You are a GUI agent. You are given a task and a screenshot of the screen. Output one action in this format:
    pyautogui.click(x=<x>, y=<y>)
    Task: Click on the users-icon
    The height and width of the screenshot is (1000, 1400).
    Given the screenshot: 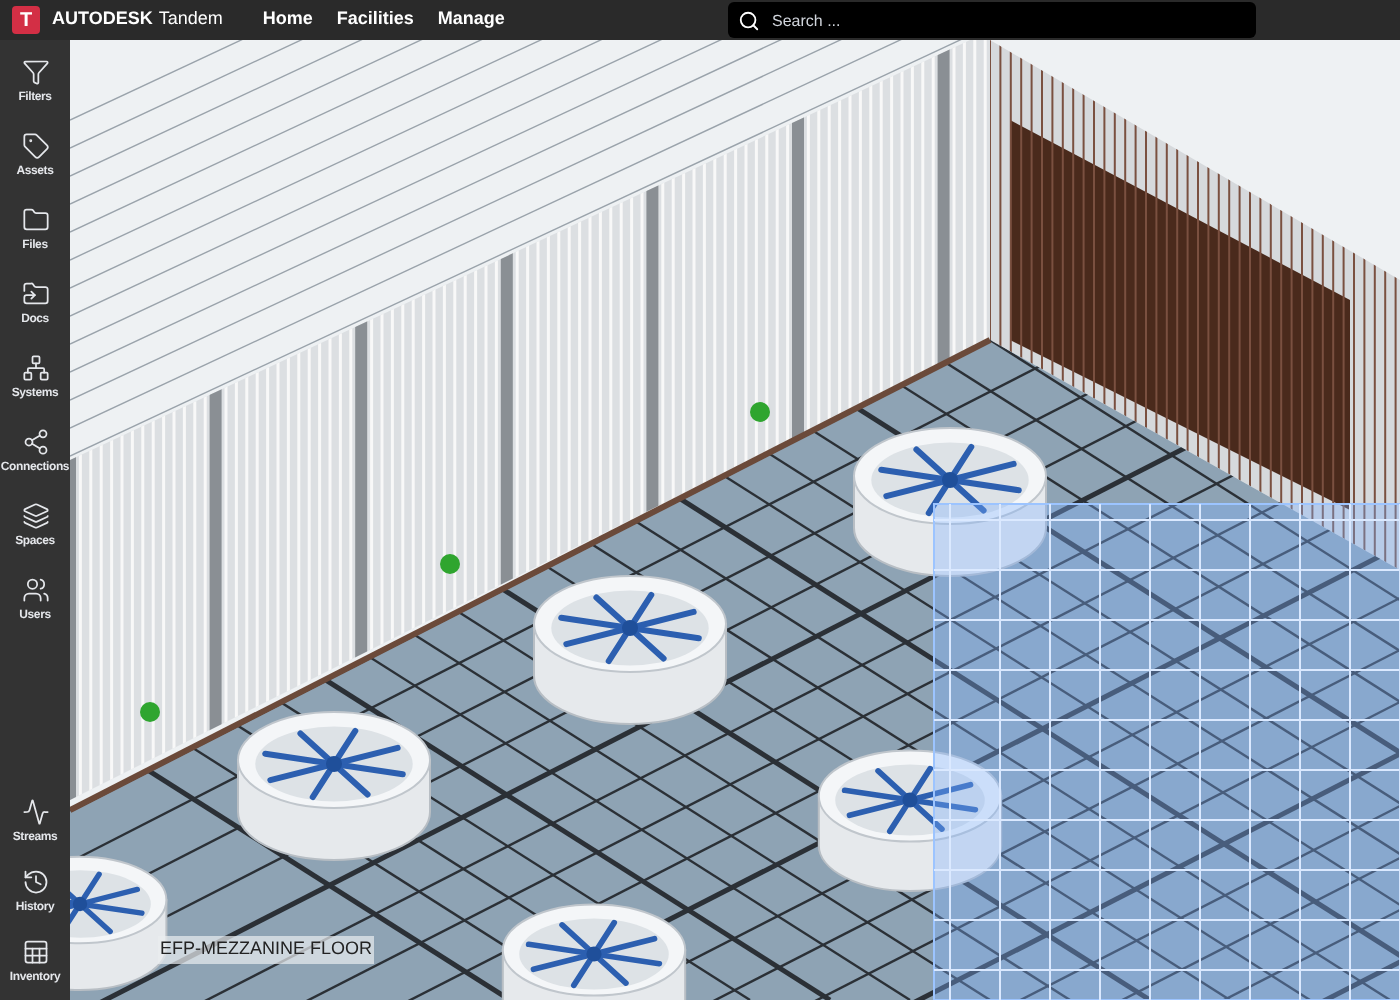 What is the action you would take?
    pyautogui.click(x=35, y=590)
    